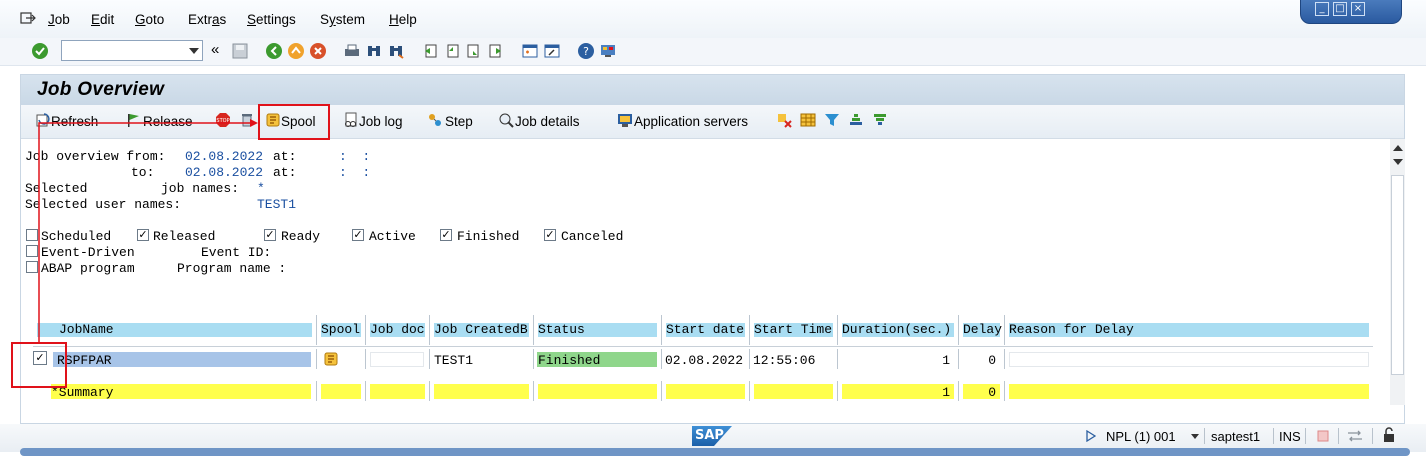 This screenshot has height=456, width=1426. I want to click on active-checkbox: ✓, so click(358, 235).